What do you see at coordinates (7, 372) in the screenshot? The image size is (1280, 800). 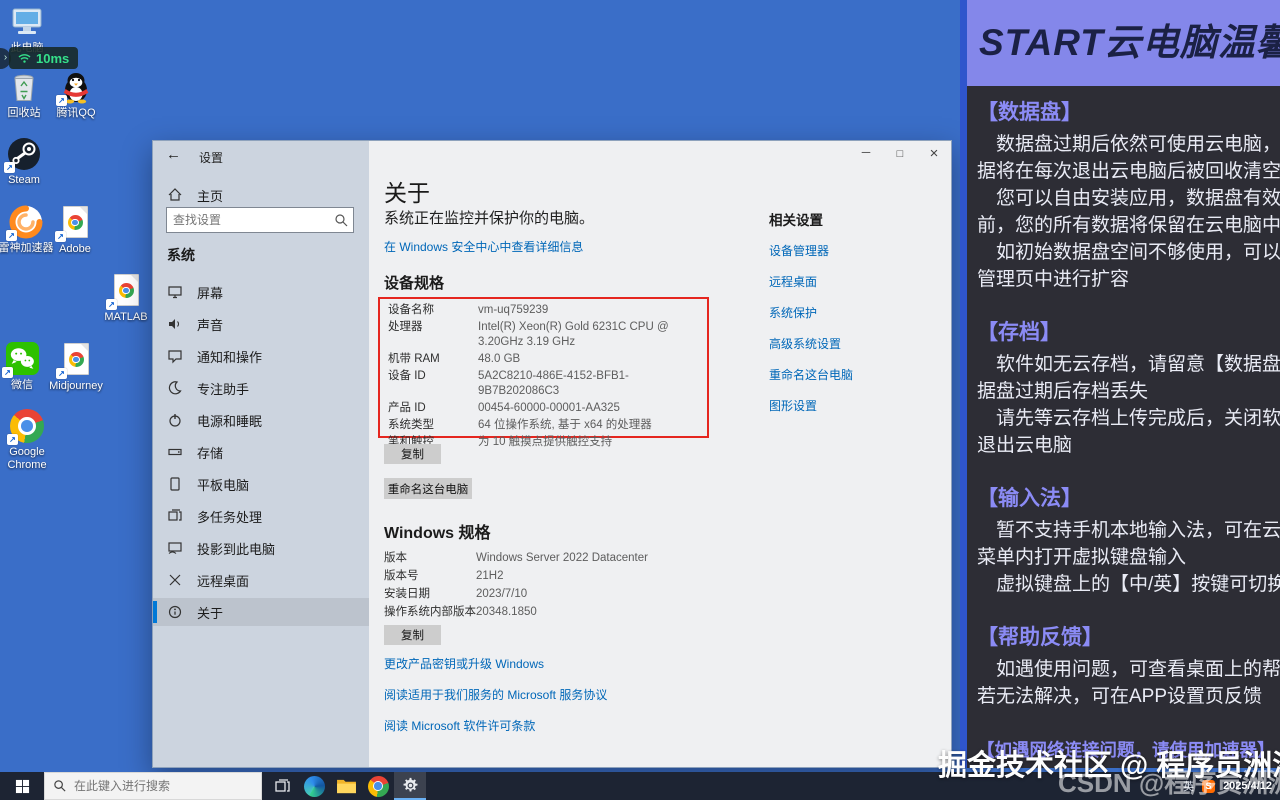 I see `shortcut-arrow-badge: ↗` at bounding box center [7, 372].